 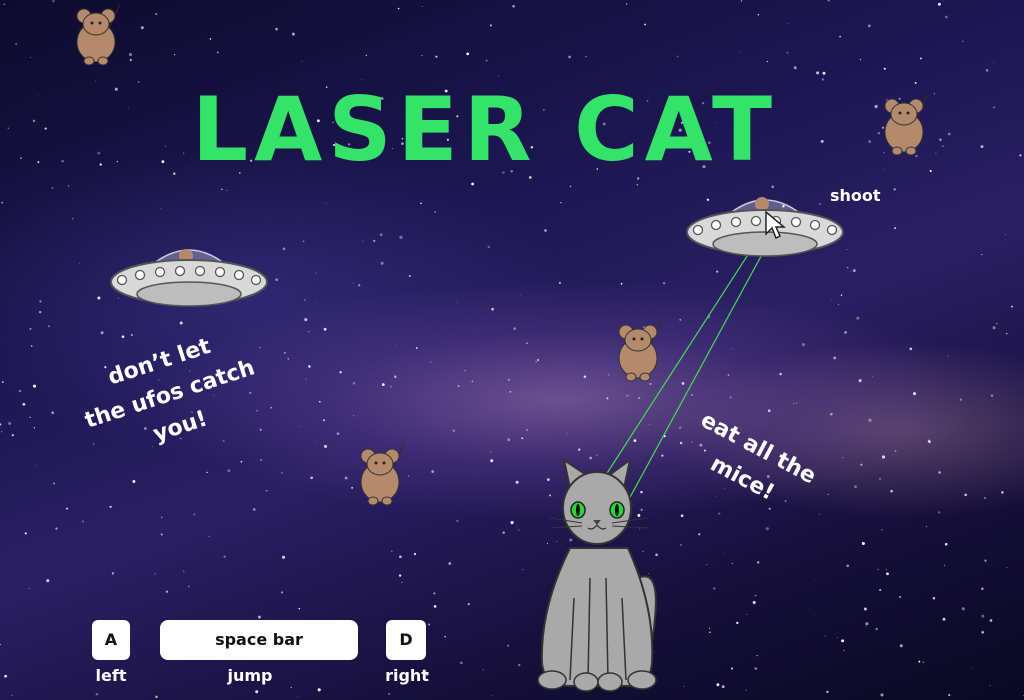 What do you see at coordinates (111, 640) in the screenshot?
I see `key-a: A` at bounding box center [111, 640].